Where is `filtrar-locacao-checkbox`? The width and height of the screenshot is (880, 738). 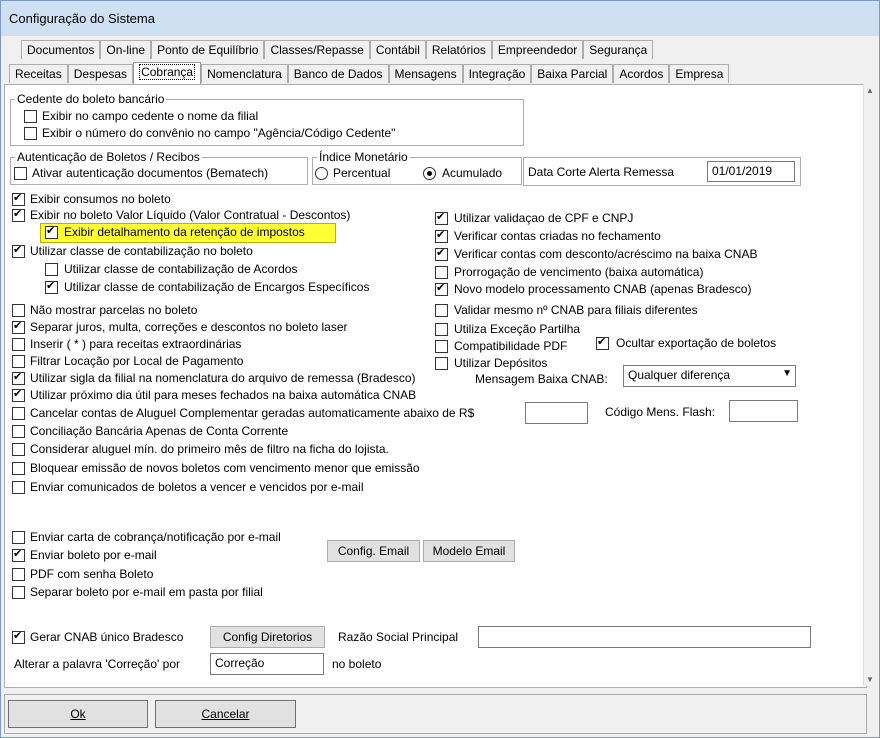
filtrar-locacao-checkbox is located at coordinates (18, 361).